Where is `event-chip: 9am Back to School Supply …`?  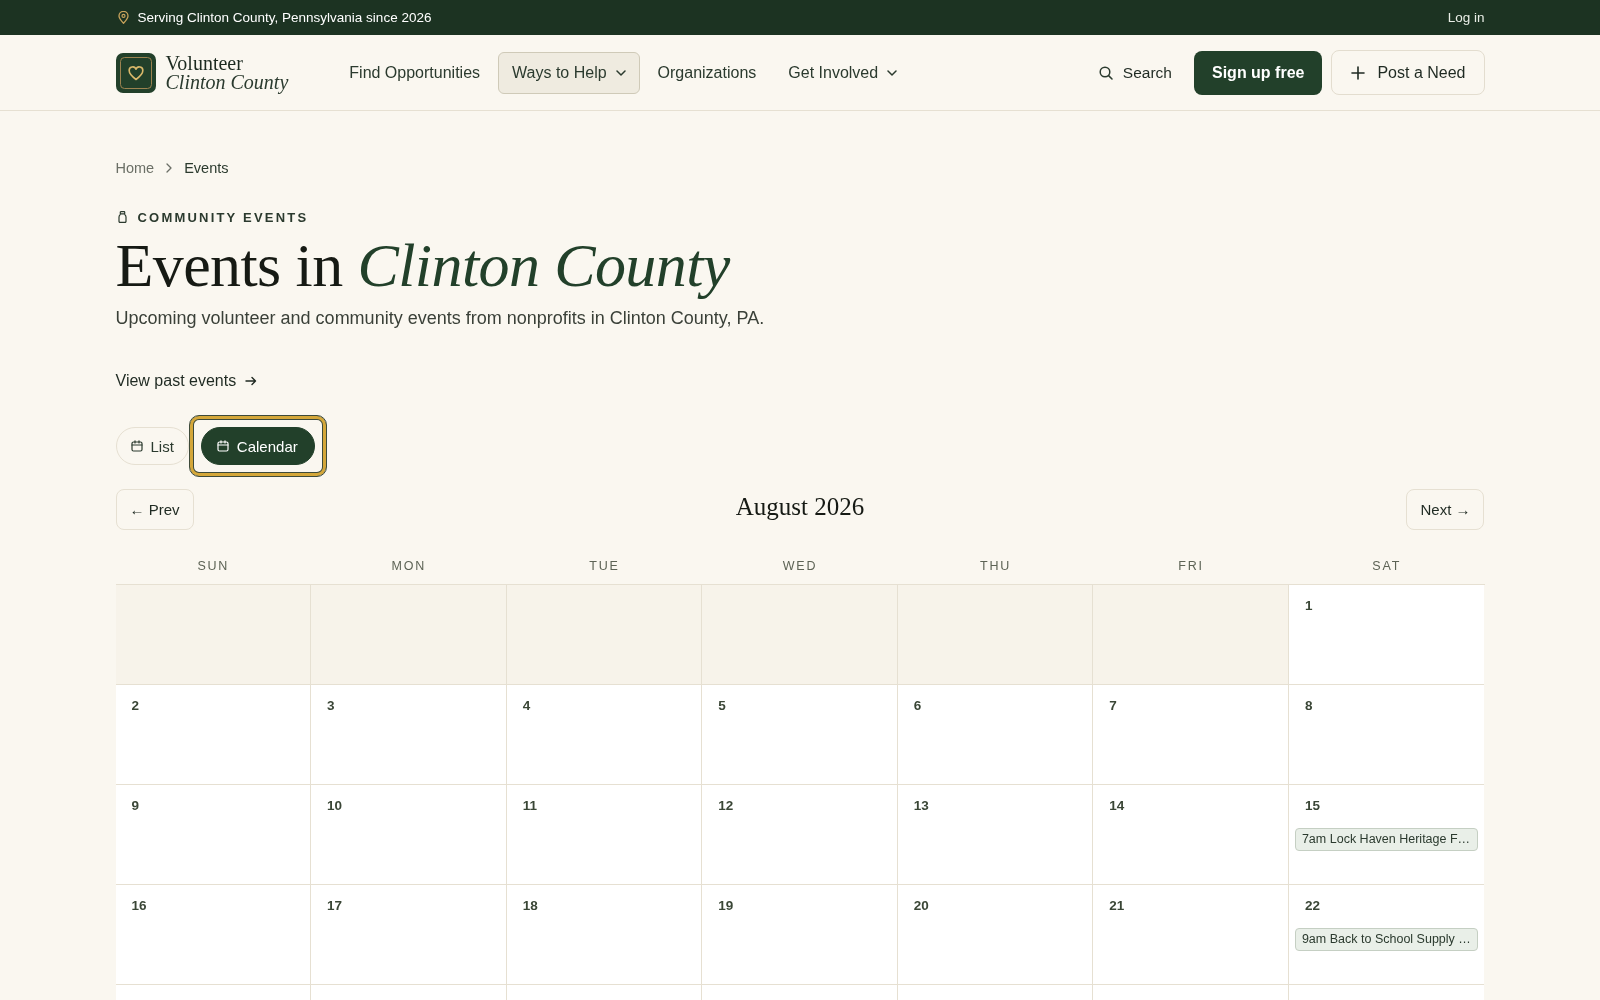
event-chip: 9am Back to School Supply … is located at coordinates (1386, 939).